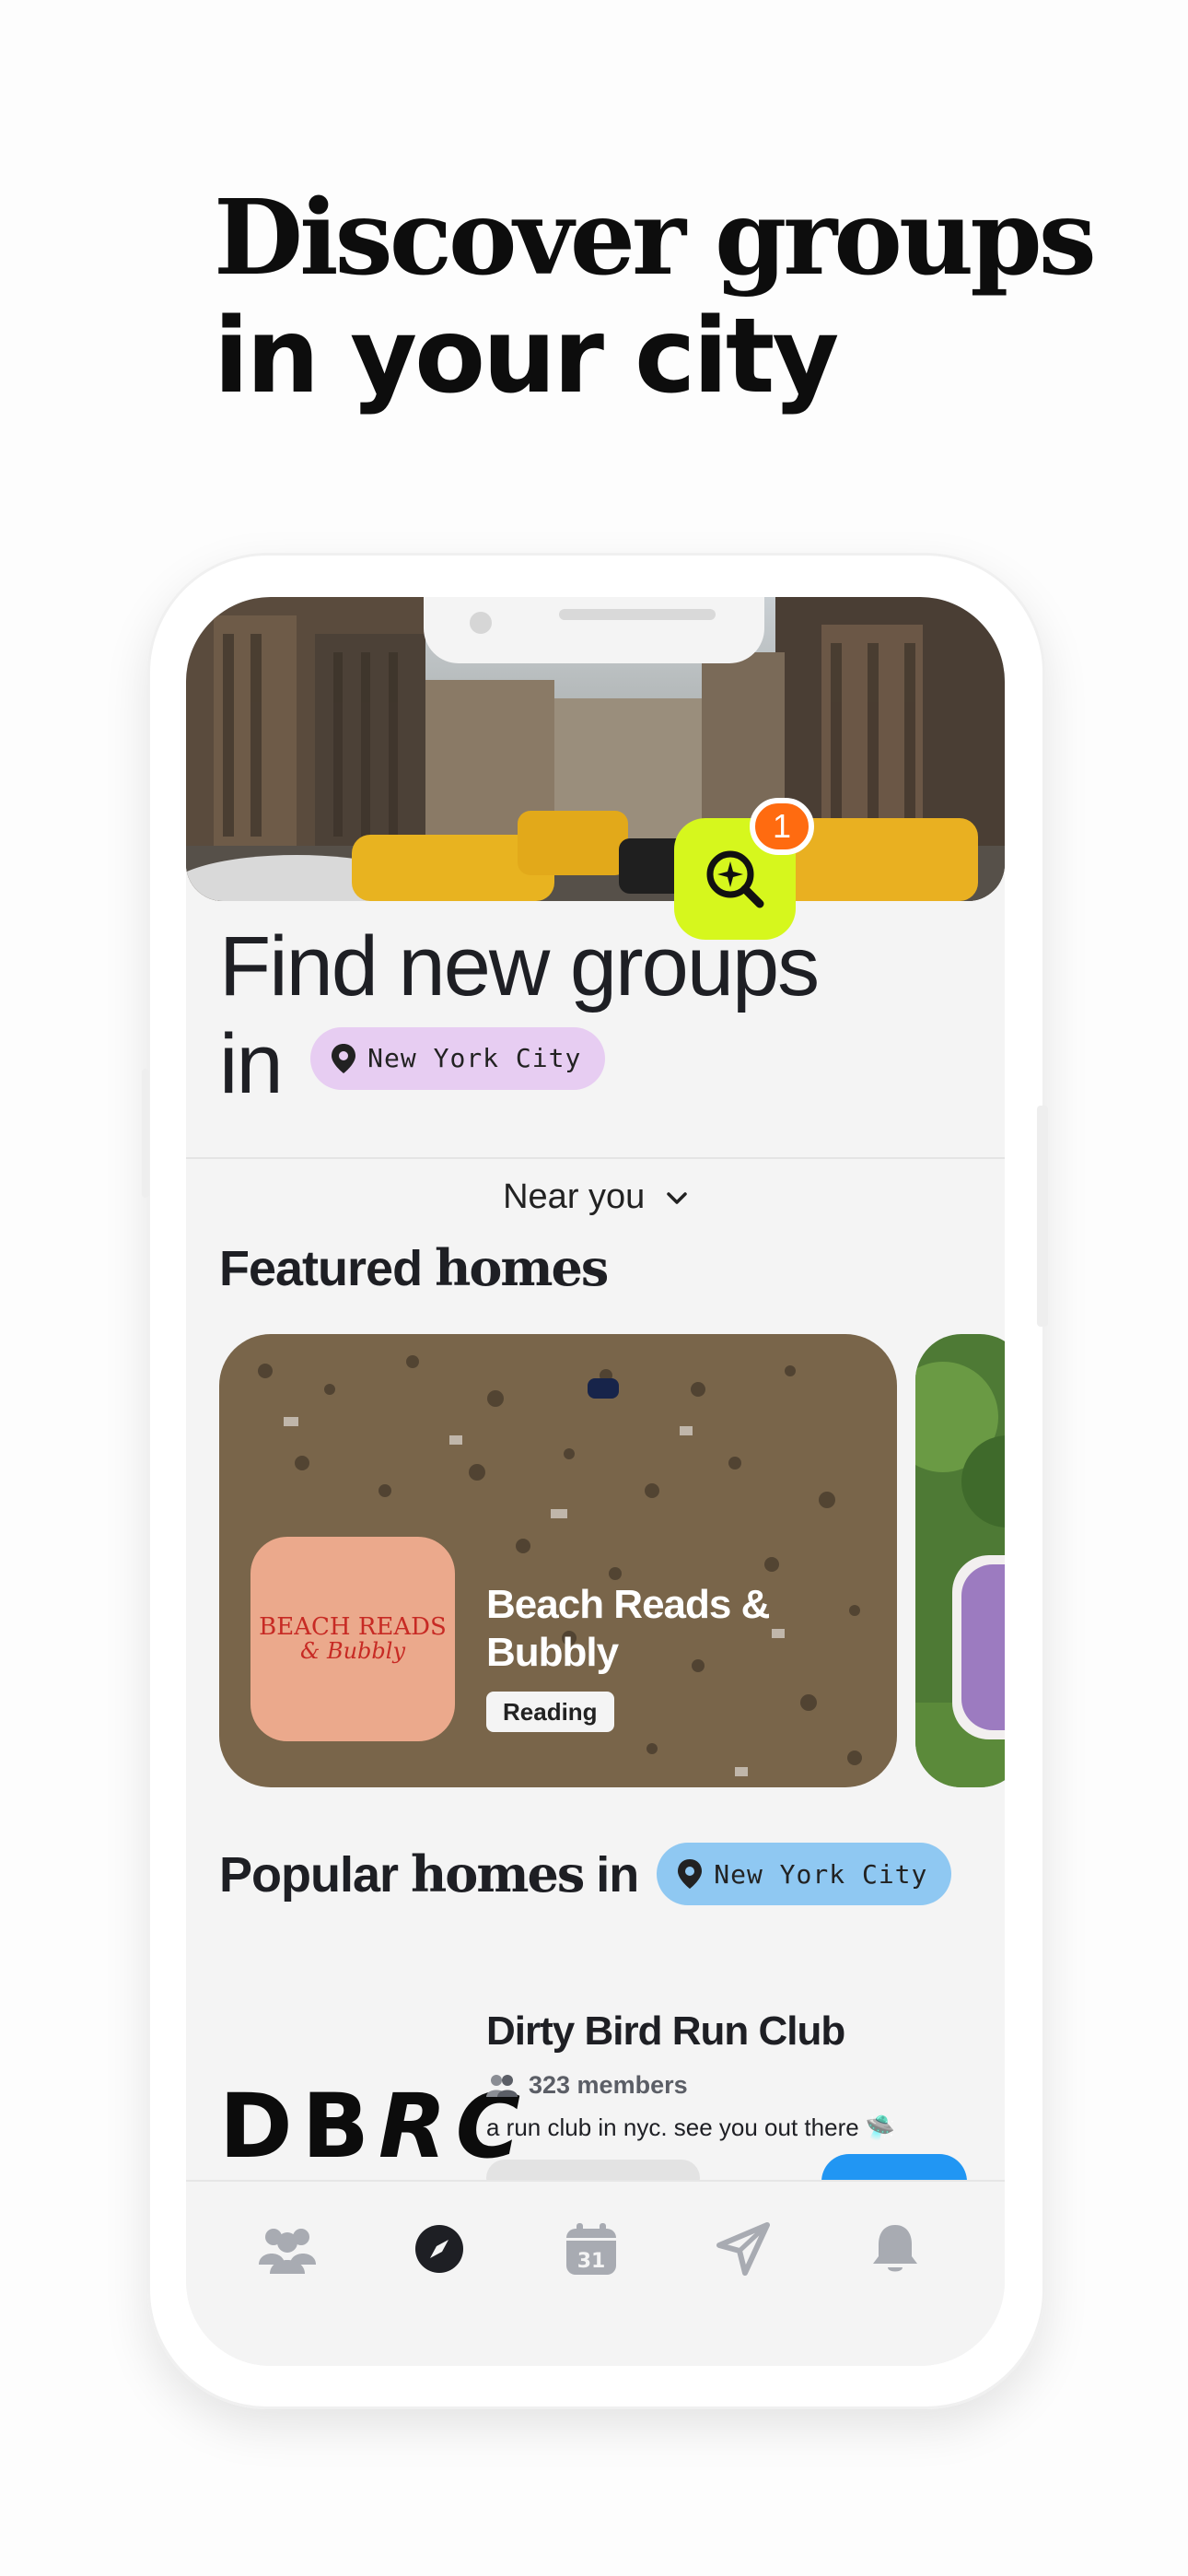 The image size is (1188, 2576). I want to click on phone-notch, so click(594, 630).